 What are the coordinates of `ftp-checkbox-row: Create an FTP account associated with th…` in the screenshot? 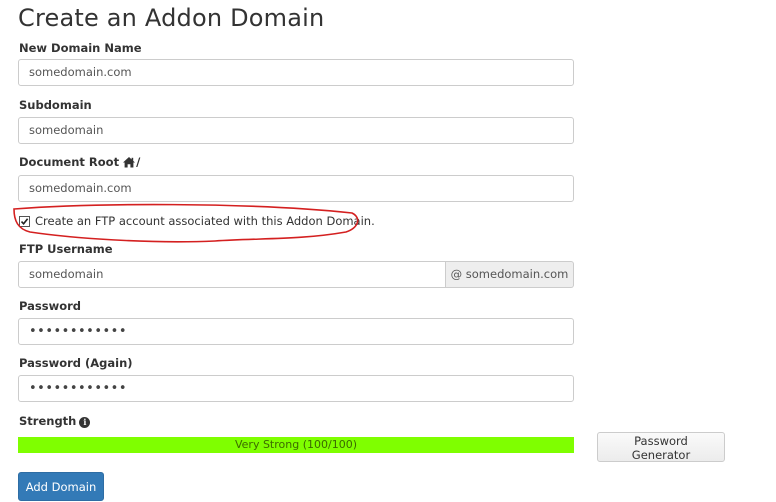 It's located at (197, 221).